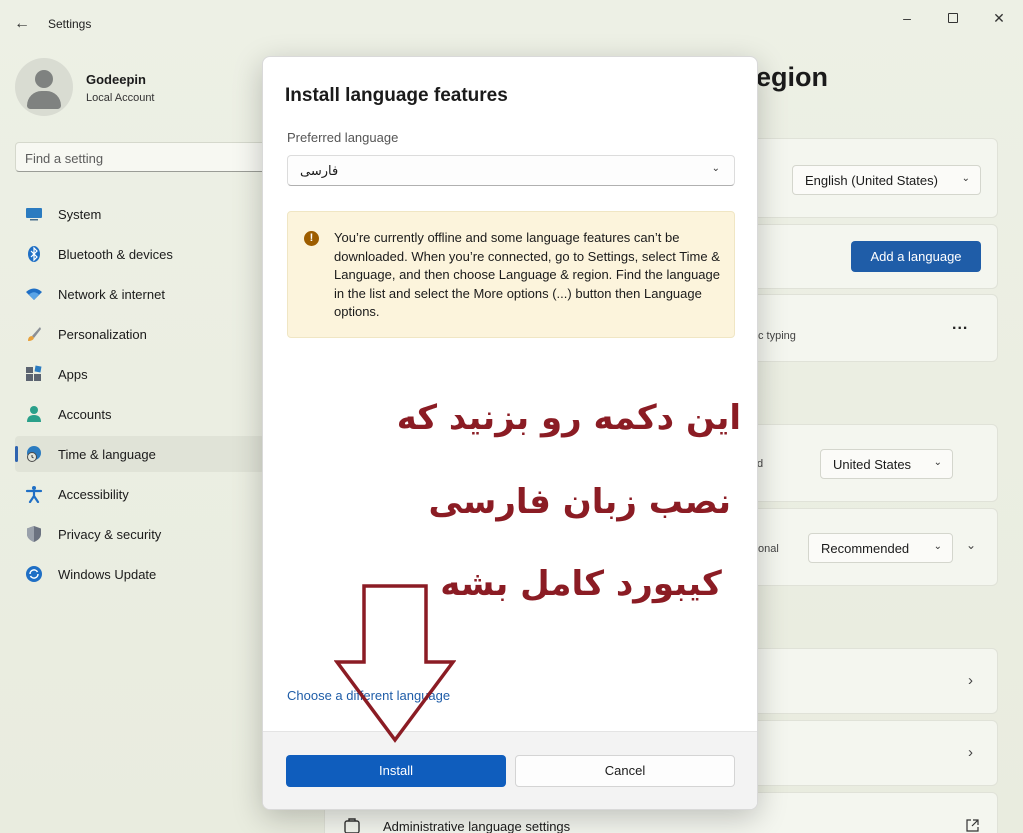 The height and width of the screenshot is (833, 1023). Describe the element at coordinates (140, 374) in the screenshot. I see `sidebar-item-apps: Apps` at that location.